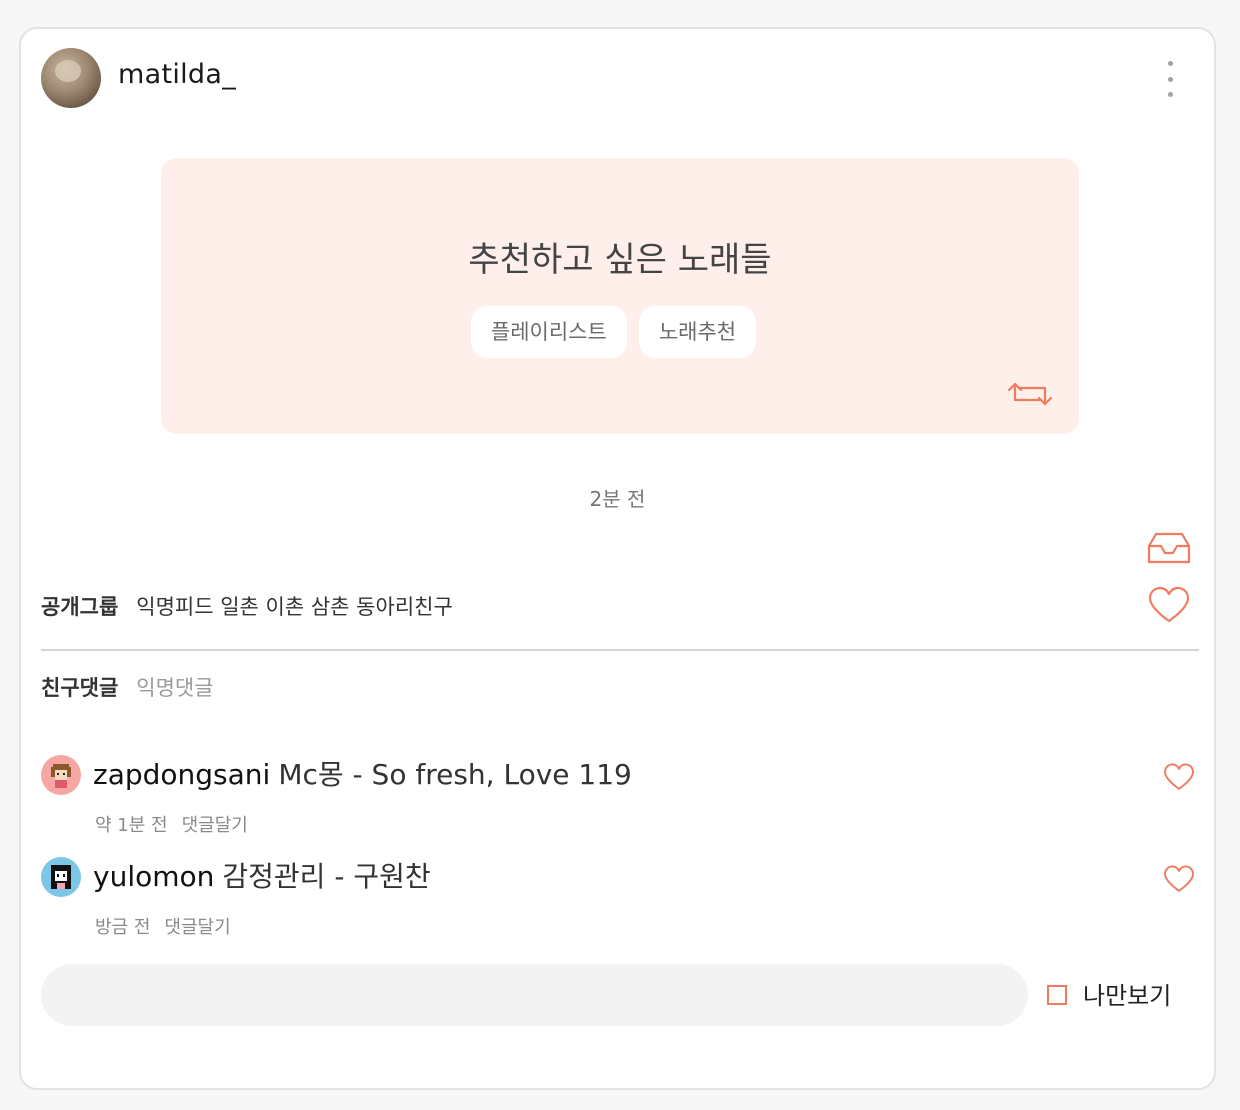  Describe the element at coordinates (620, 650) in the screenshot. I see `divider` at that location.